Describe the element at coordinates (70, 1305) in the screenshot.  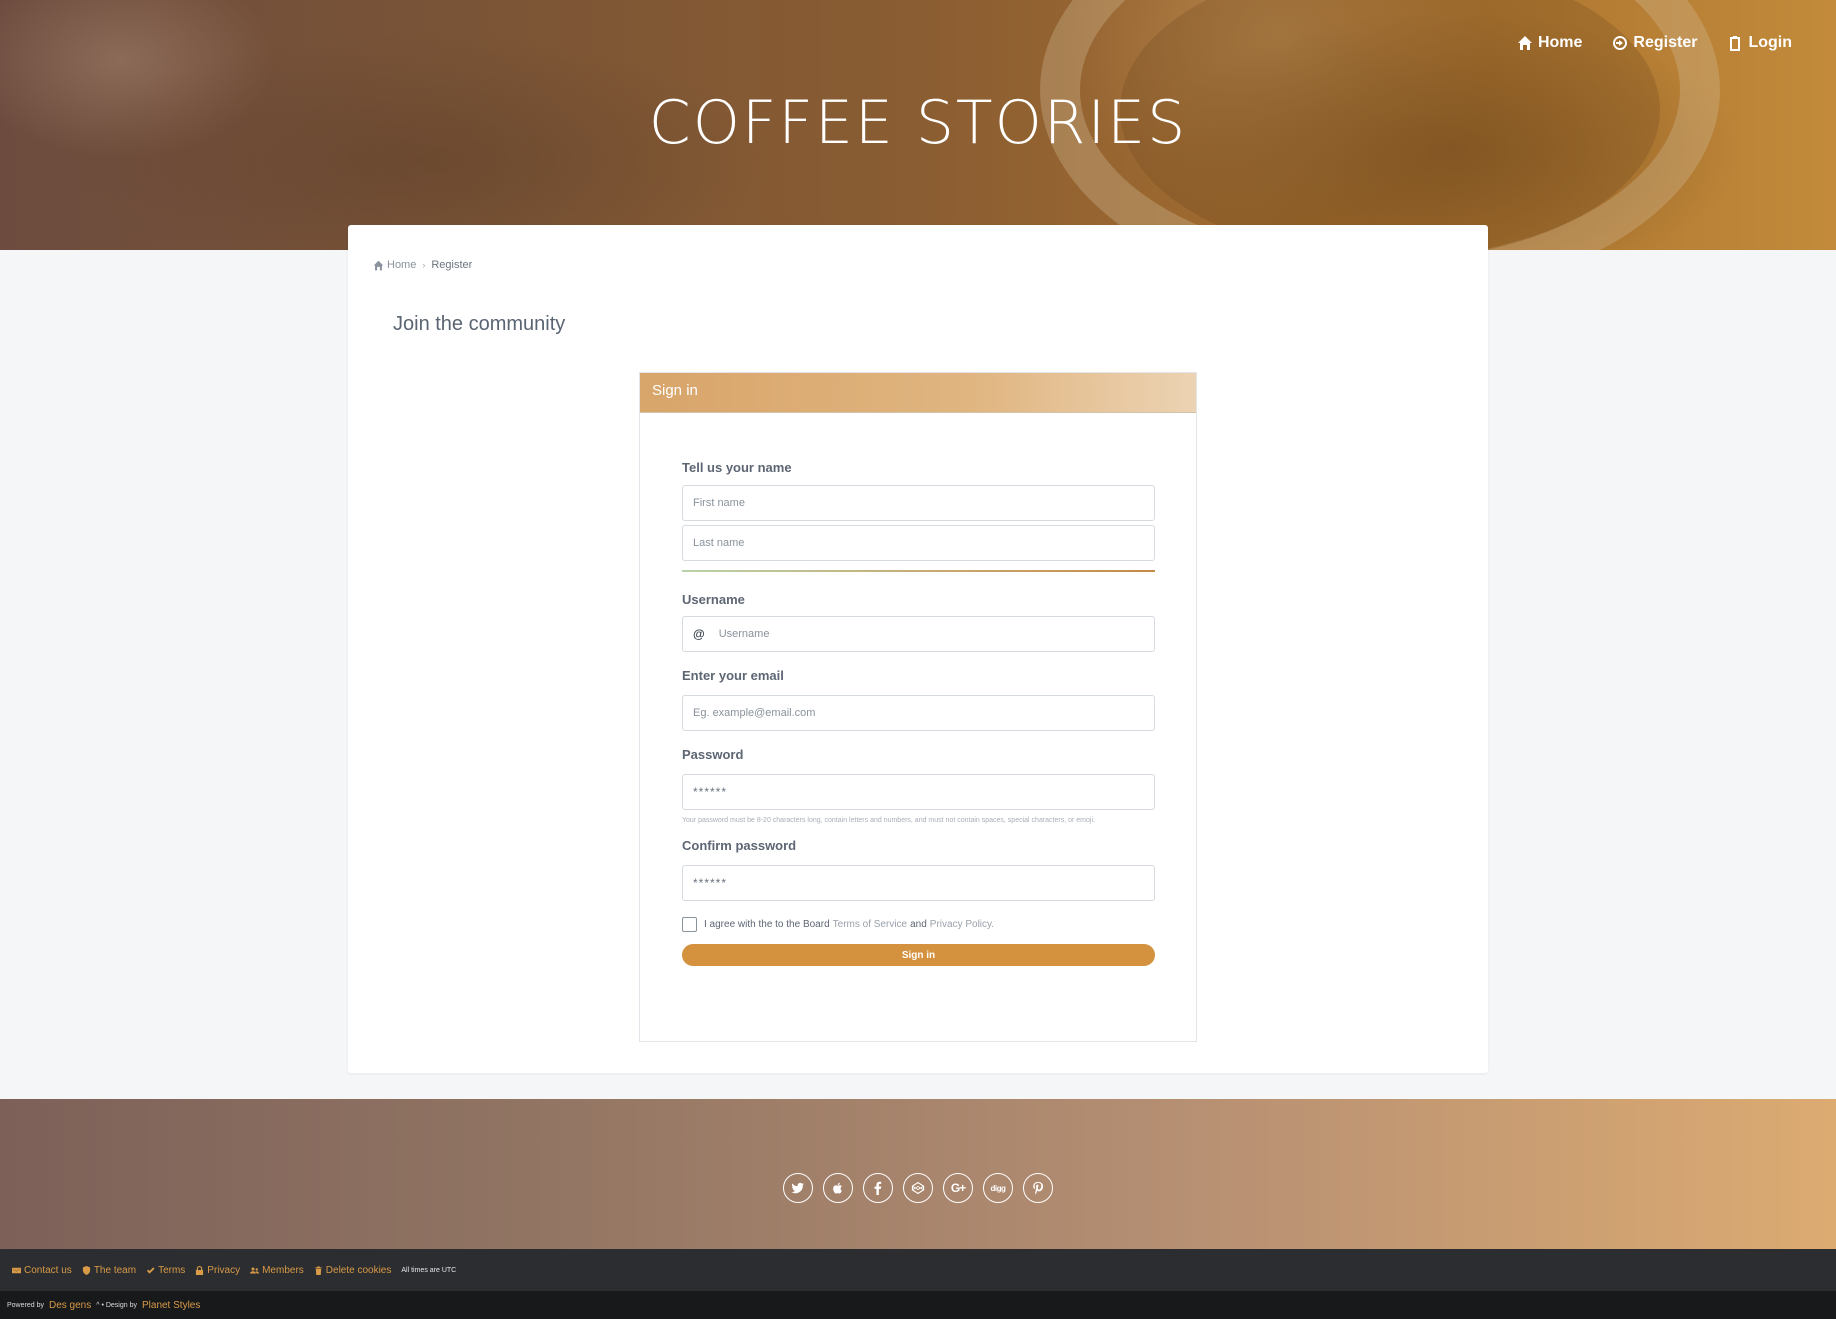
I see `powered-by-link: Des gens` at that location.